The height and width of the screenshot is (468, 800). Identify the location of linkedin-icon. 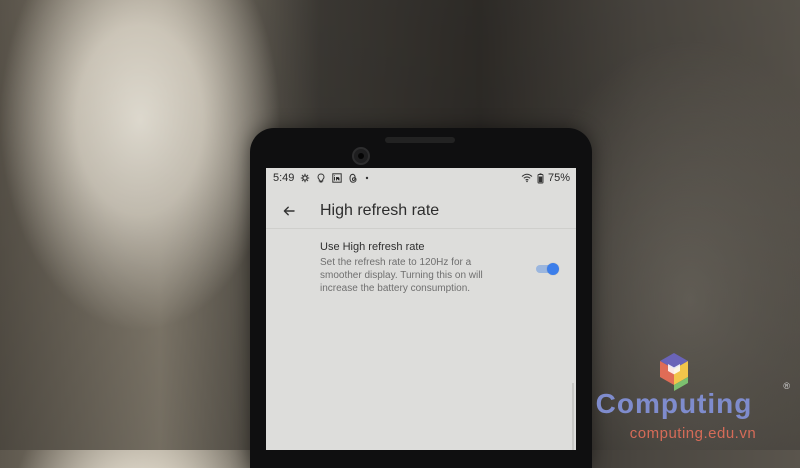
(337, 178).